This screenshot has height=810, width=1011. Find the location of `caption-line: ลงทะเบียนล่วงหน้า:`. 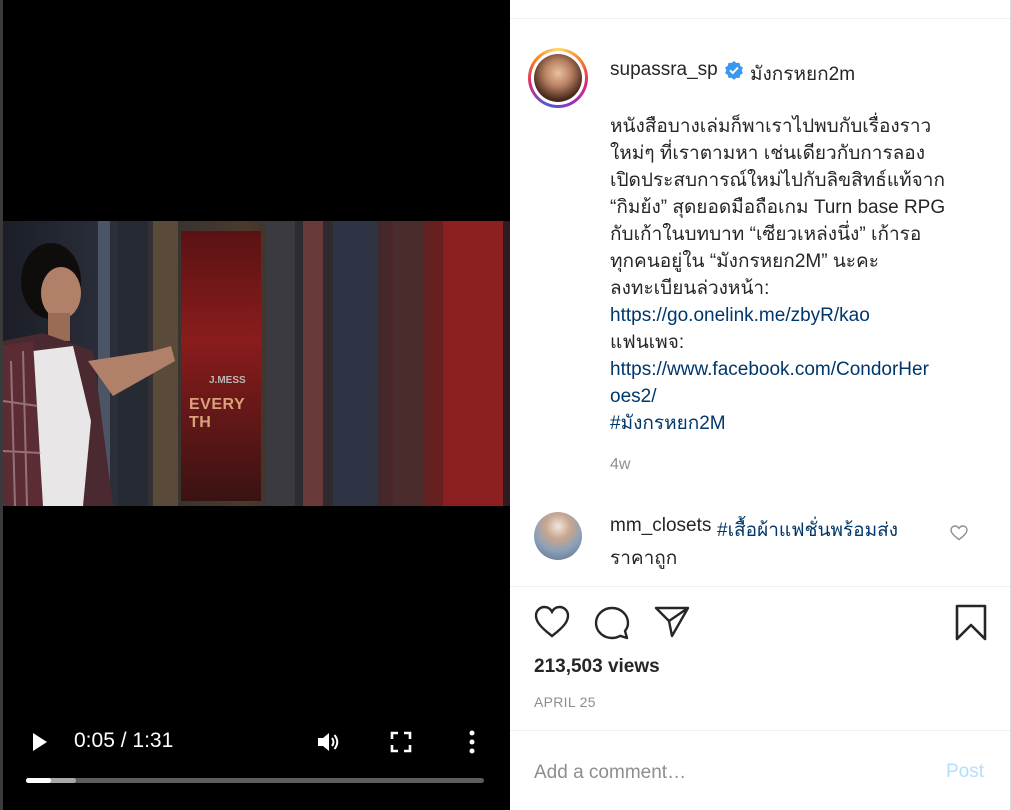

caption-line: ลงทะเบียนล่วงหน้า: is located at coordinates (690, 288).